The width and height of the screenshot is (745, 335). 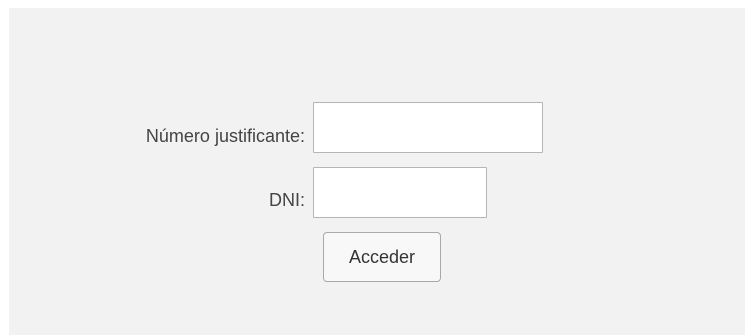 I want to click on justificante-label: Número justificante:, so click(x=225, y=136).